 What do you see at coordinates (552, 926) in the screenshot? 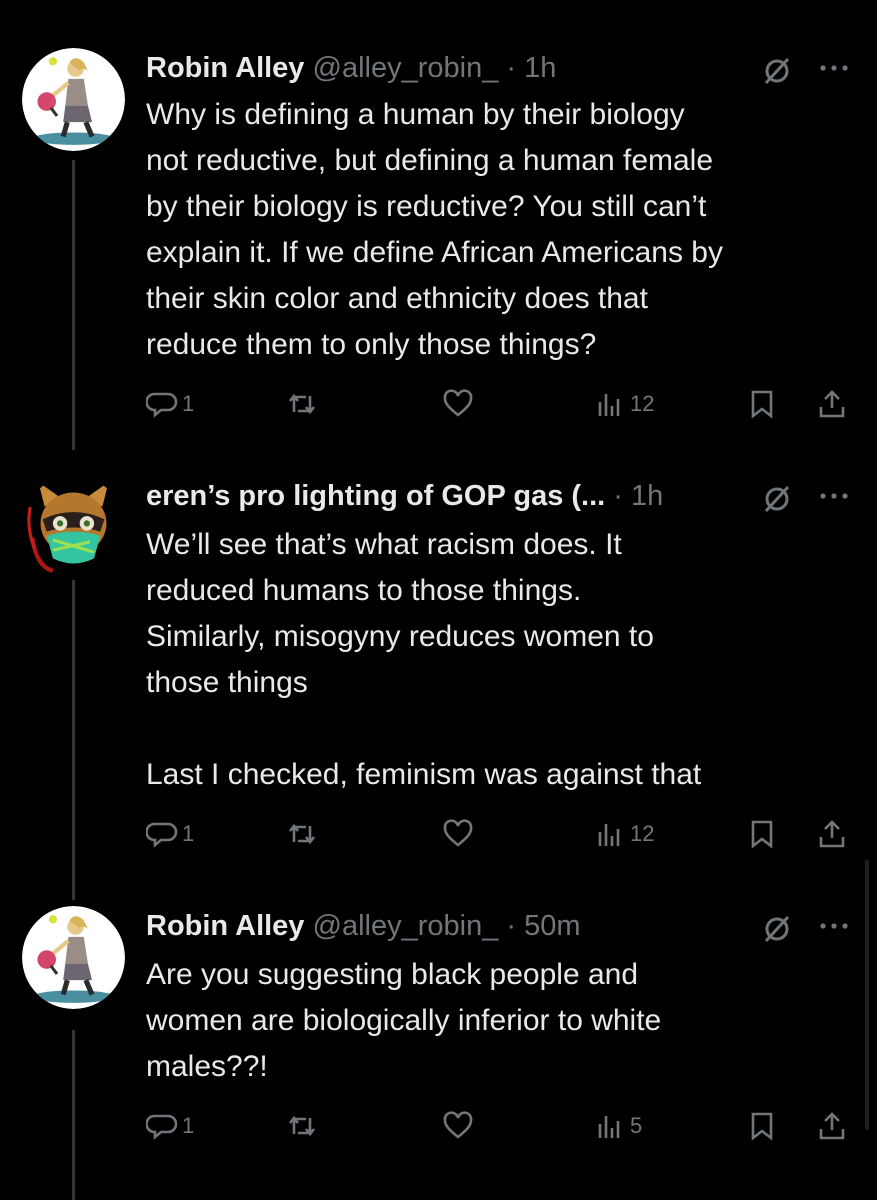
I see `timestamp: 50m` at bounding box center [552, 926].